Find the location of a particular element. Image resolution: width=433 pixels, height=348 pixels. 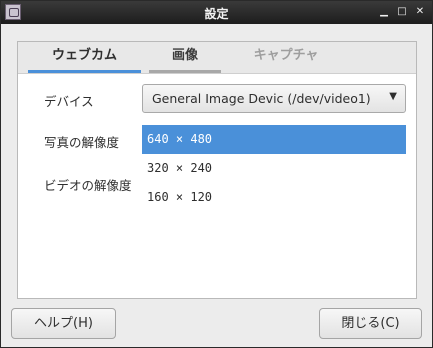

dropdown-arrow-icon: ▼ is located at coordinates (393, 96).